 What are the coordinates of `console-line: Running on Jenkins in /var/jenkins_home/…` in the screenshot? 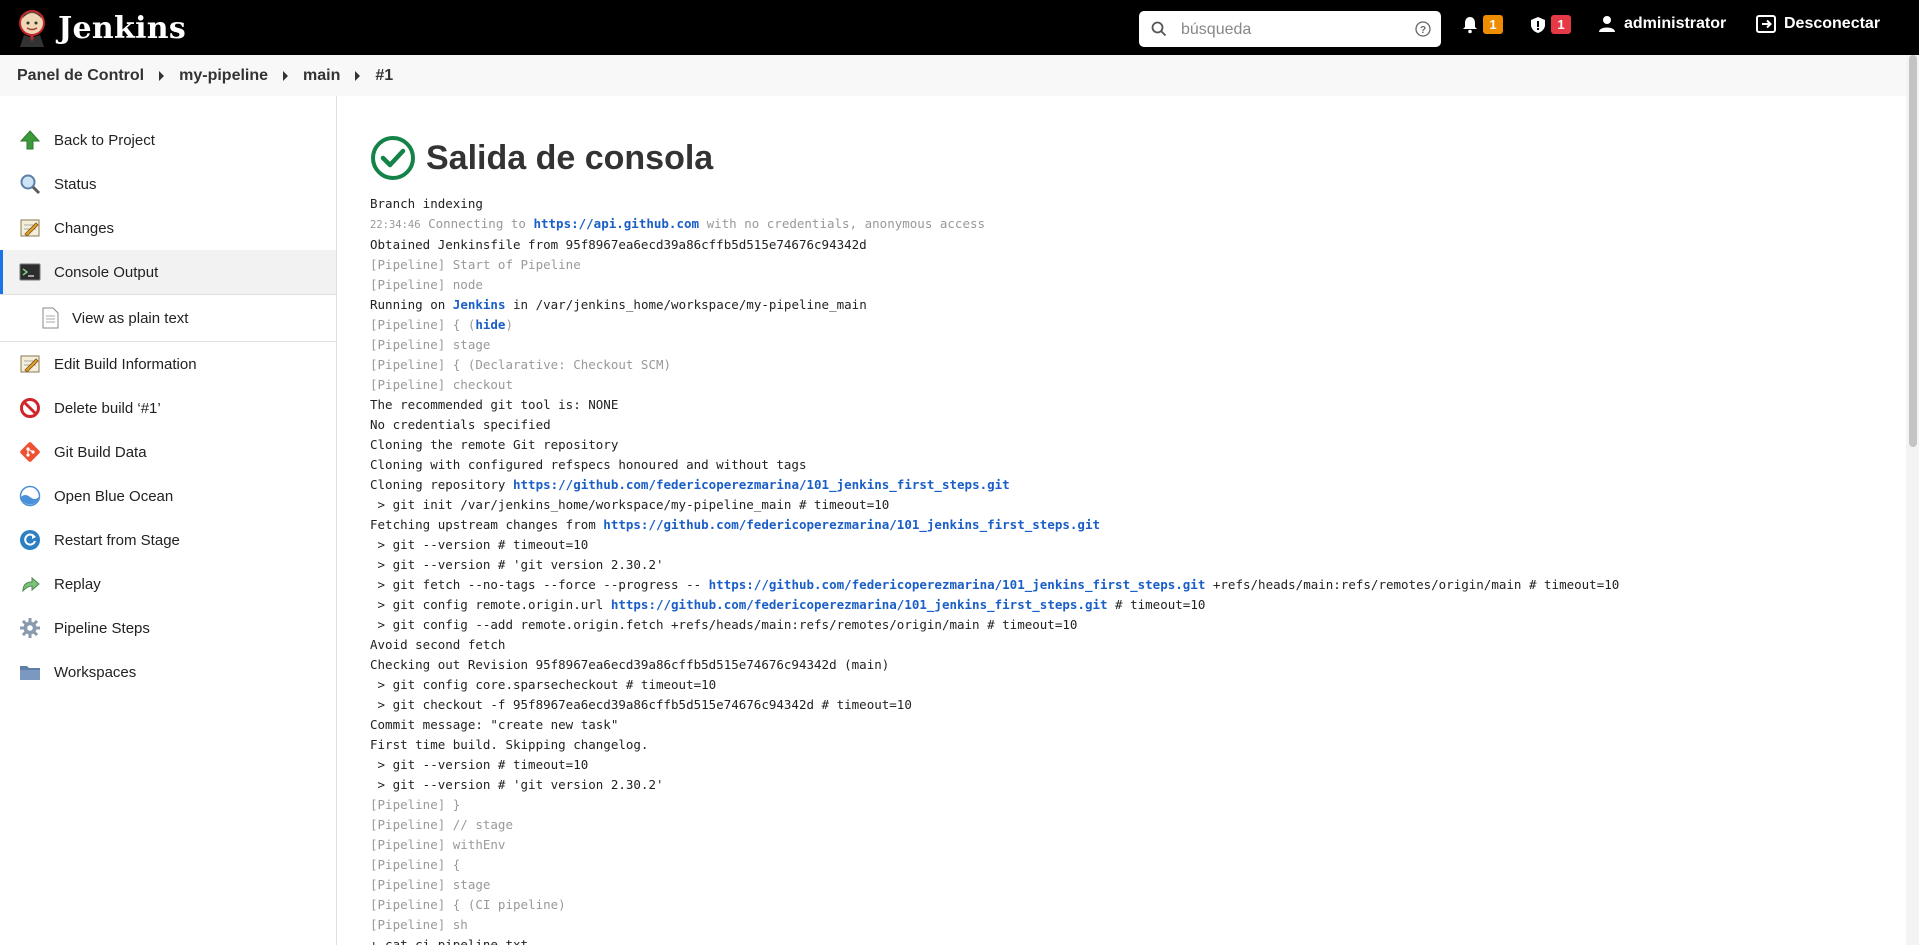 It's located at (994, 305).